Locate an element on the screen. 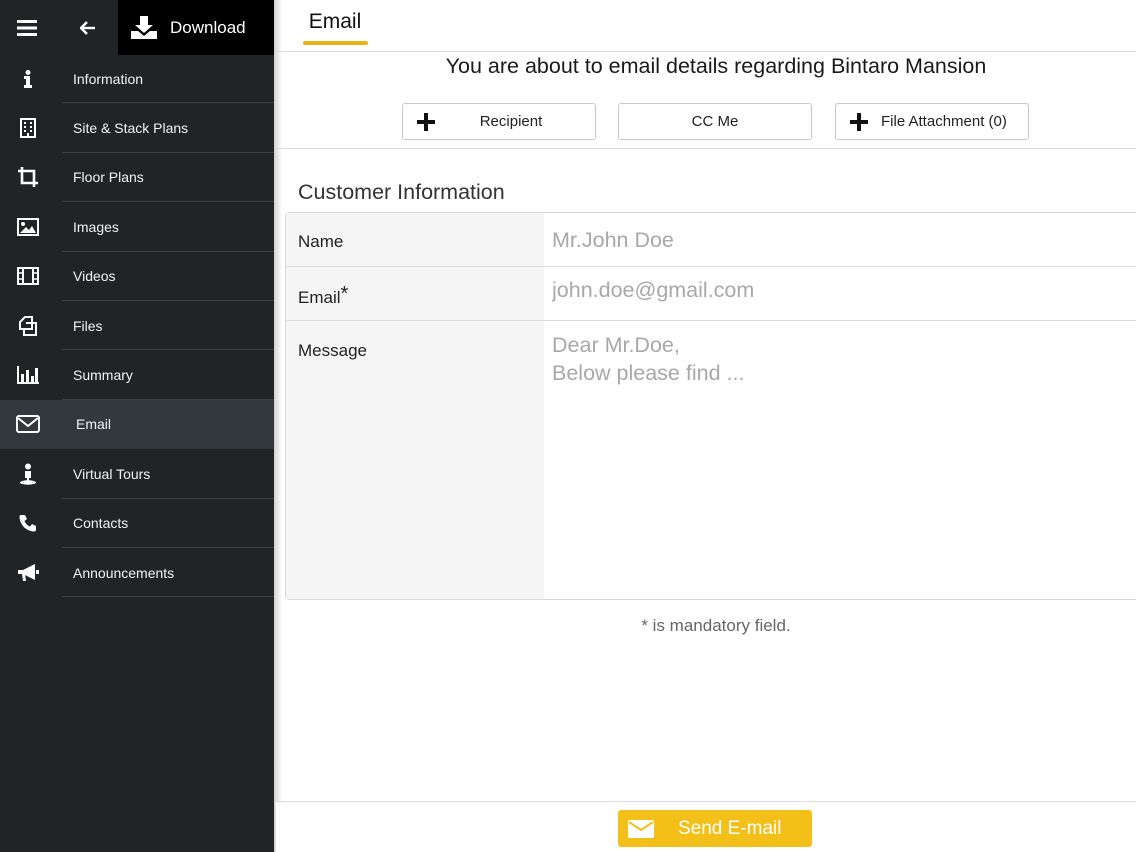 This screenshot has width=1136, height=852. info-icon is located at coordinates (28, 78).